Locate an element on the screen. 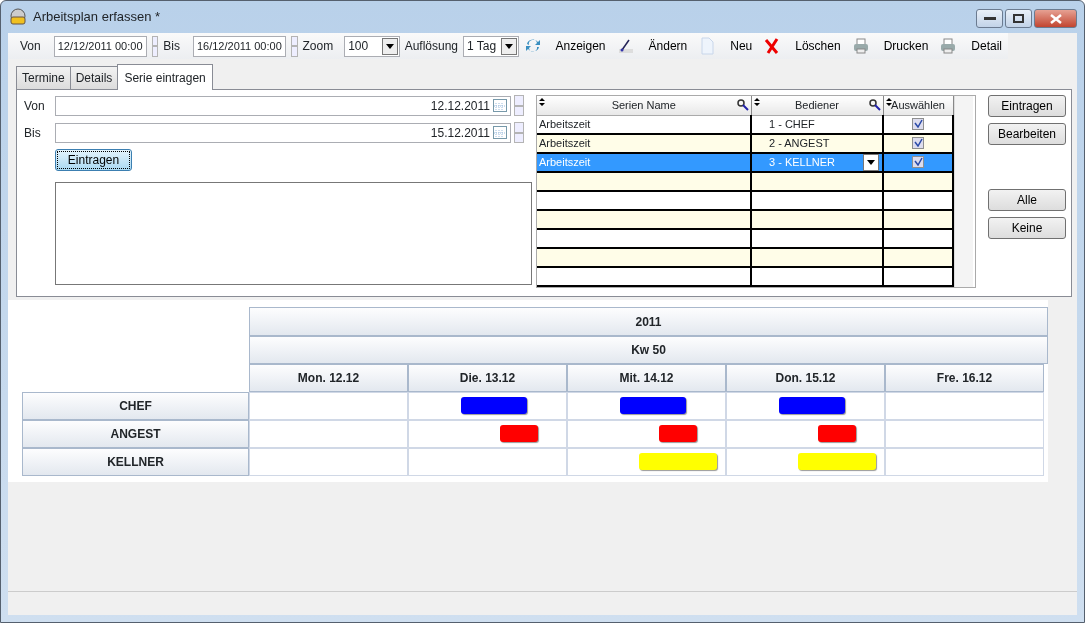  document-icon is located at coordinates (707, 46).